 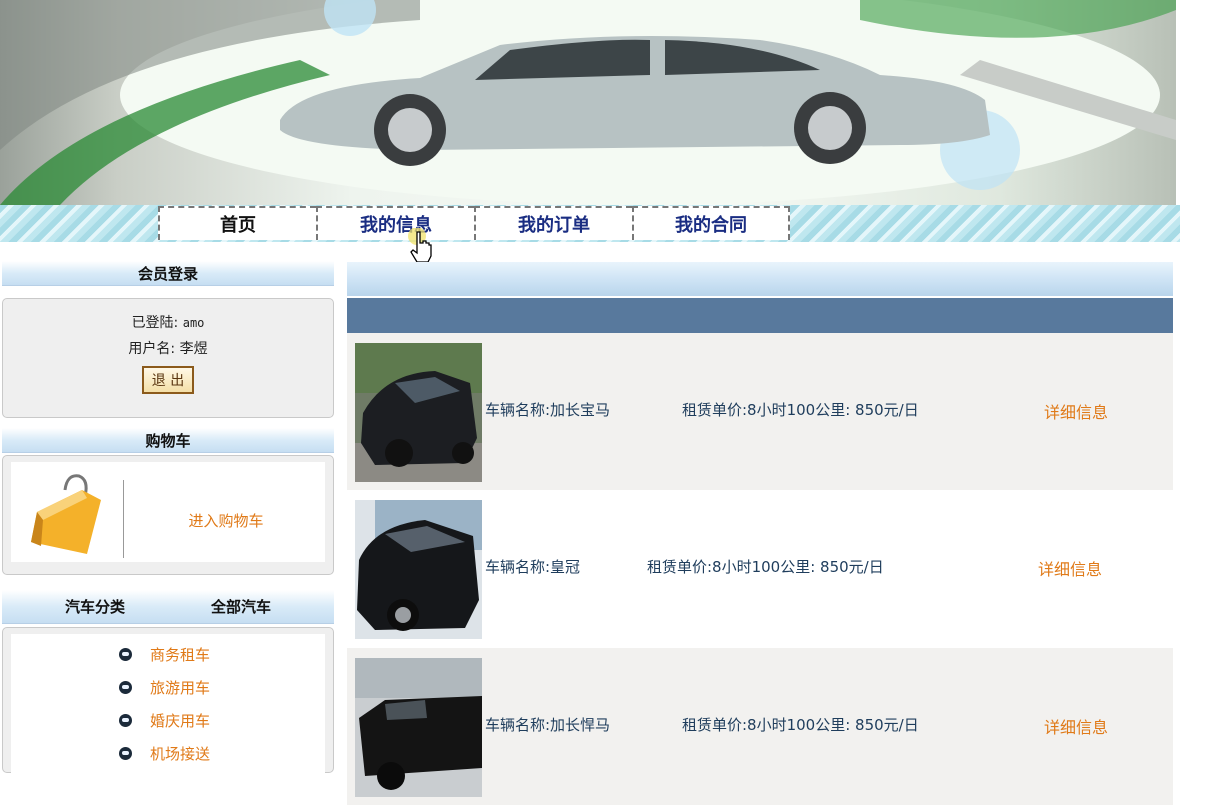 I want to click on car-name: 车辆名称:加长宝马, so click(x=548, y=410).